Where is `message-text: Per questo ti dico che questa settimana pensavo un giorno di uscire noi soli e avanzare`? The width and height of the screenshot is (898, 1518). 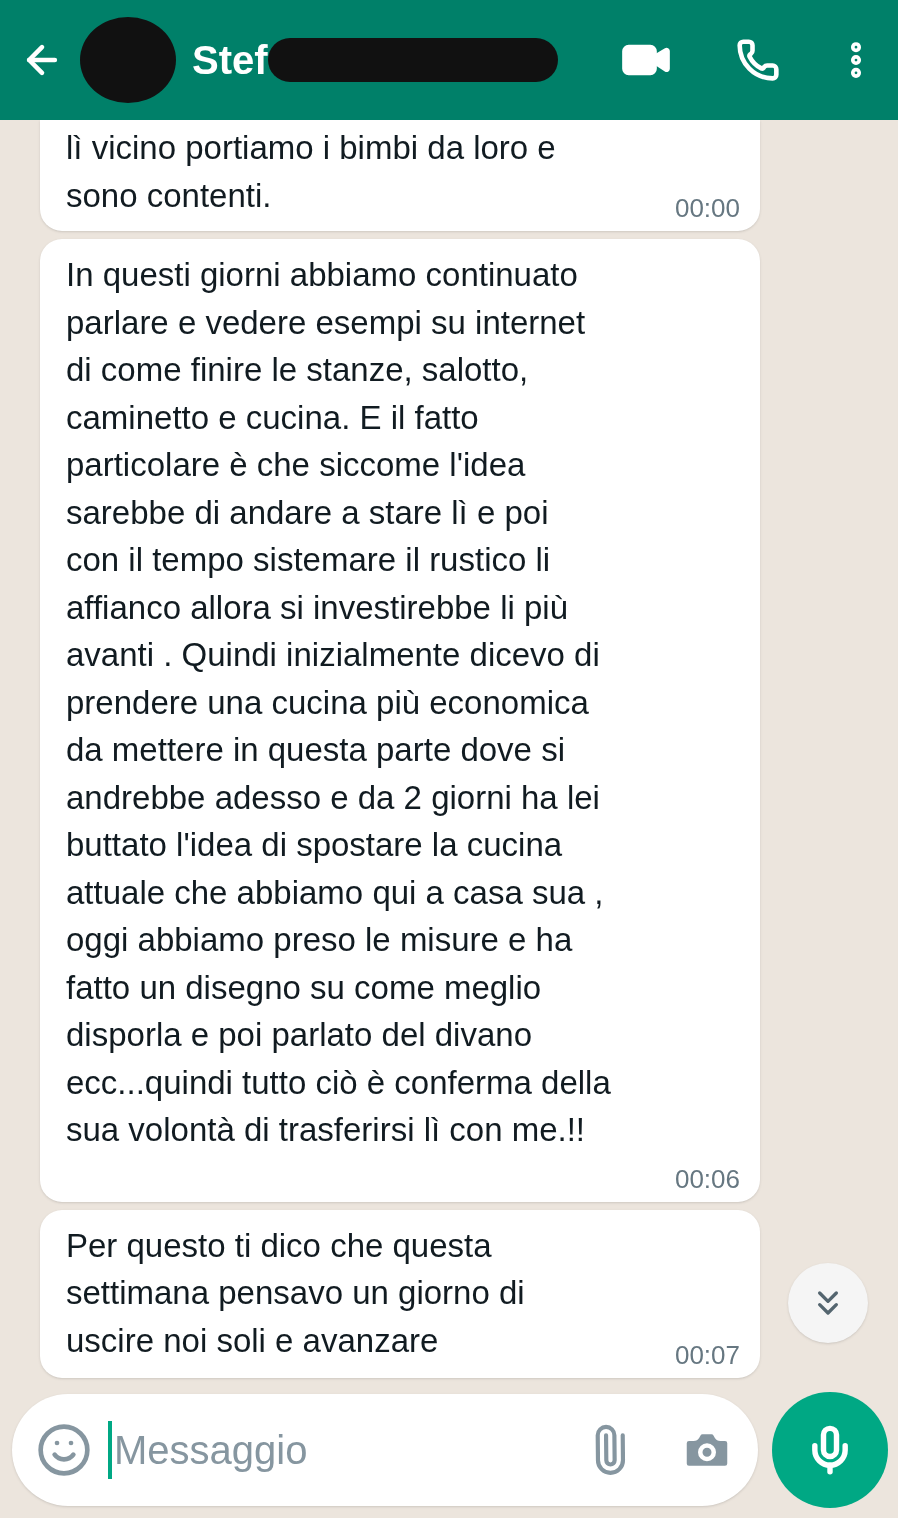 message-text: Per questo ti dico che questa settimana pensavo un giorno di uscire noi soli e avanzare is located at coordinates (295, 1293).